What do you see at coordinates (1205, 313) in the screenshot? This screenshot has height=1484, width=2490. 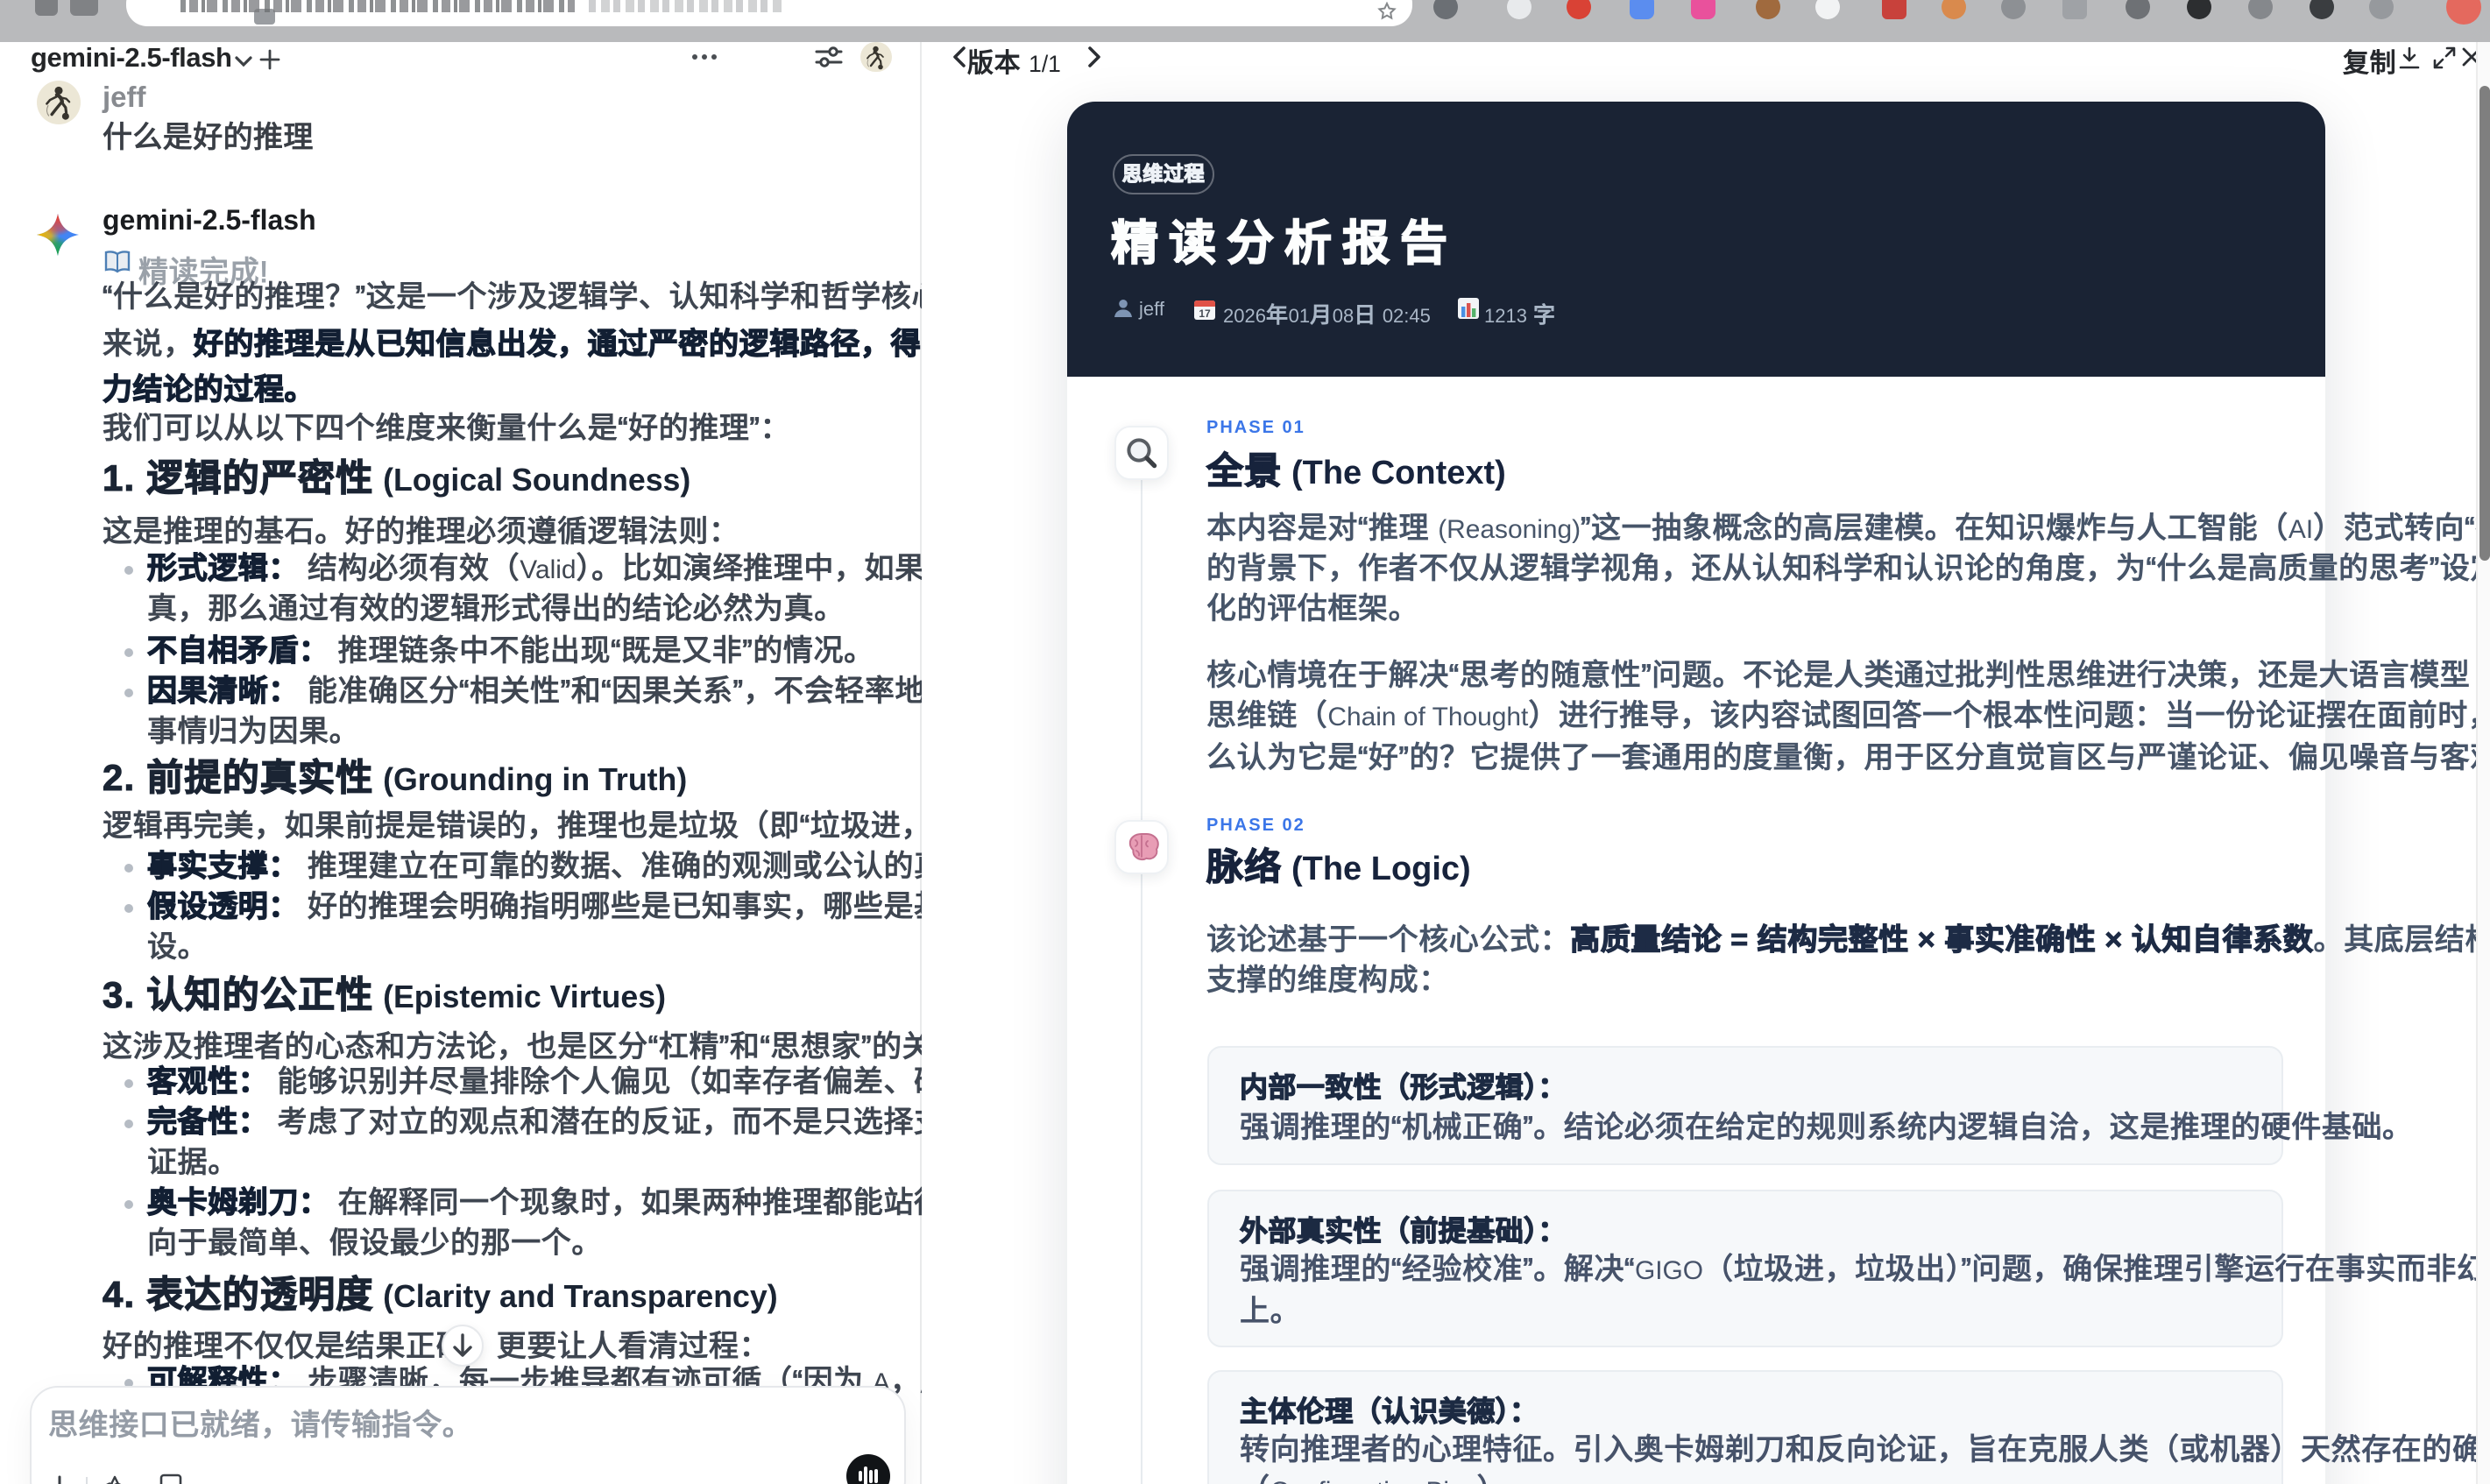 I see `svg-text: 17` at bounding box center [1205, 313].